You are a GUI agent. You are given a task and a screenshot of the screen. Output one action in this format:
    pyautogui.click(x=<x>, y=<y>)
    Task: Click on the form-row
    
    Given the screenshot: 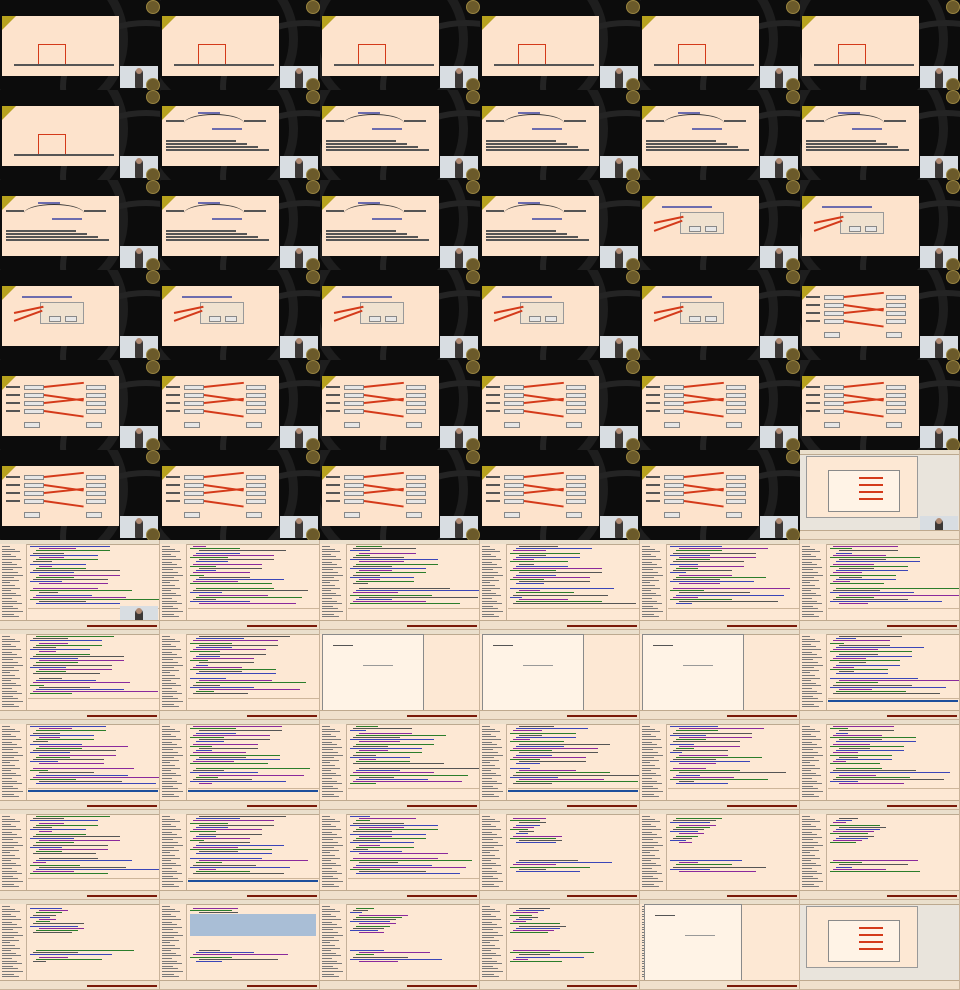 What is the action you would take?
    pyautogui.click(x=871, y=942)
    